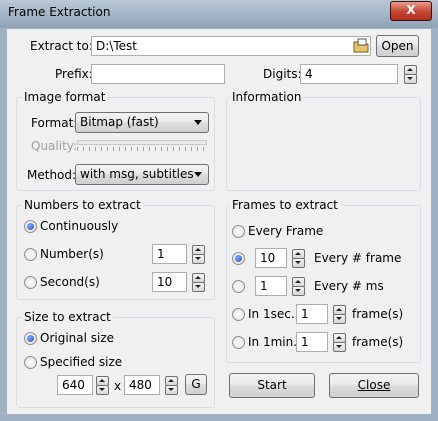  Describe the element at coordinates (67, 317) in the screenshot. I see `size-to-extract-title: Size to extract` at that location.